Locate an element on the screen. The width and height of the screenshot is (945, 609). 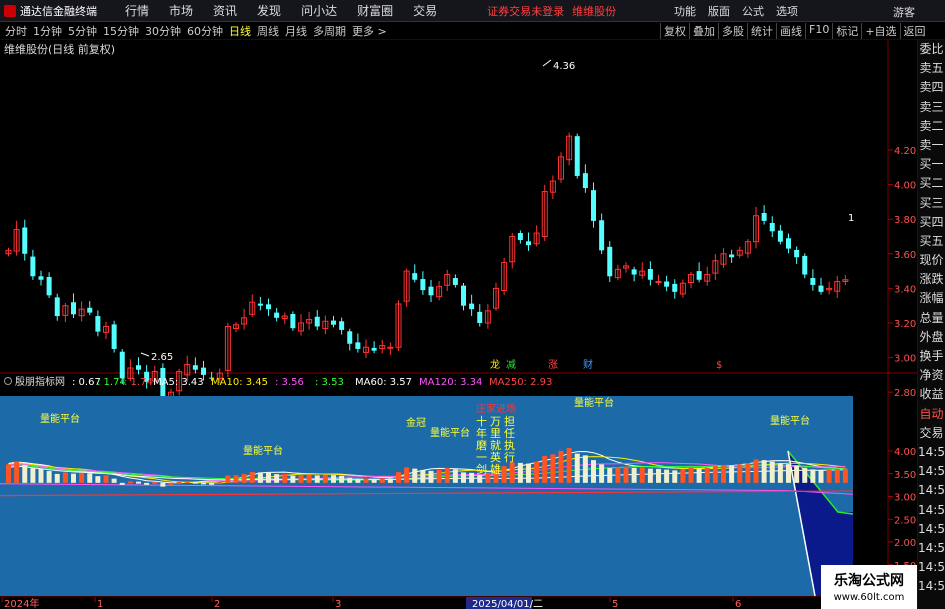
sidebar-item-0: 委比 is located at coordinates (931, 49).